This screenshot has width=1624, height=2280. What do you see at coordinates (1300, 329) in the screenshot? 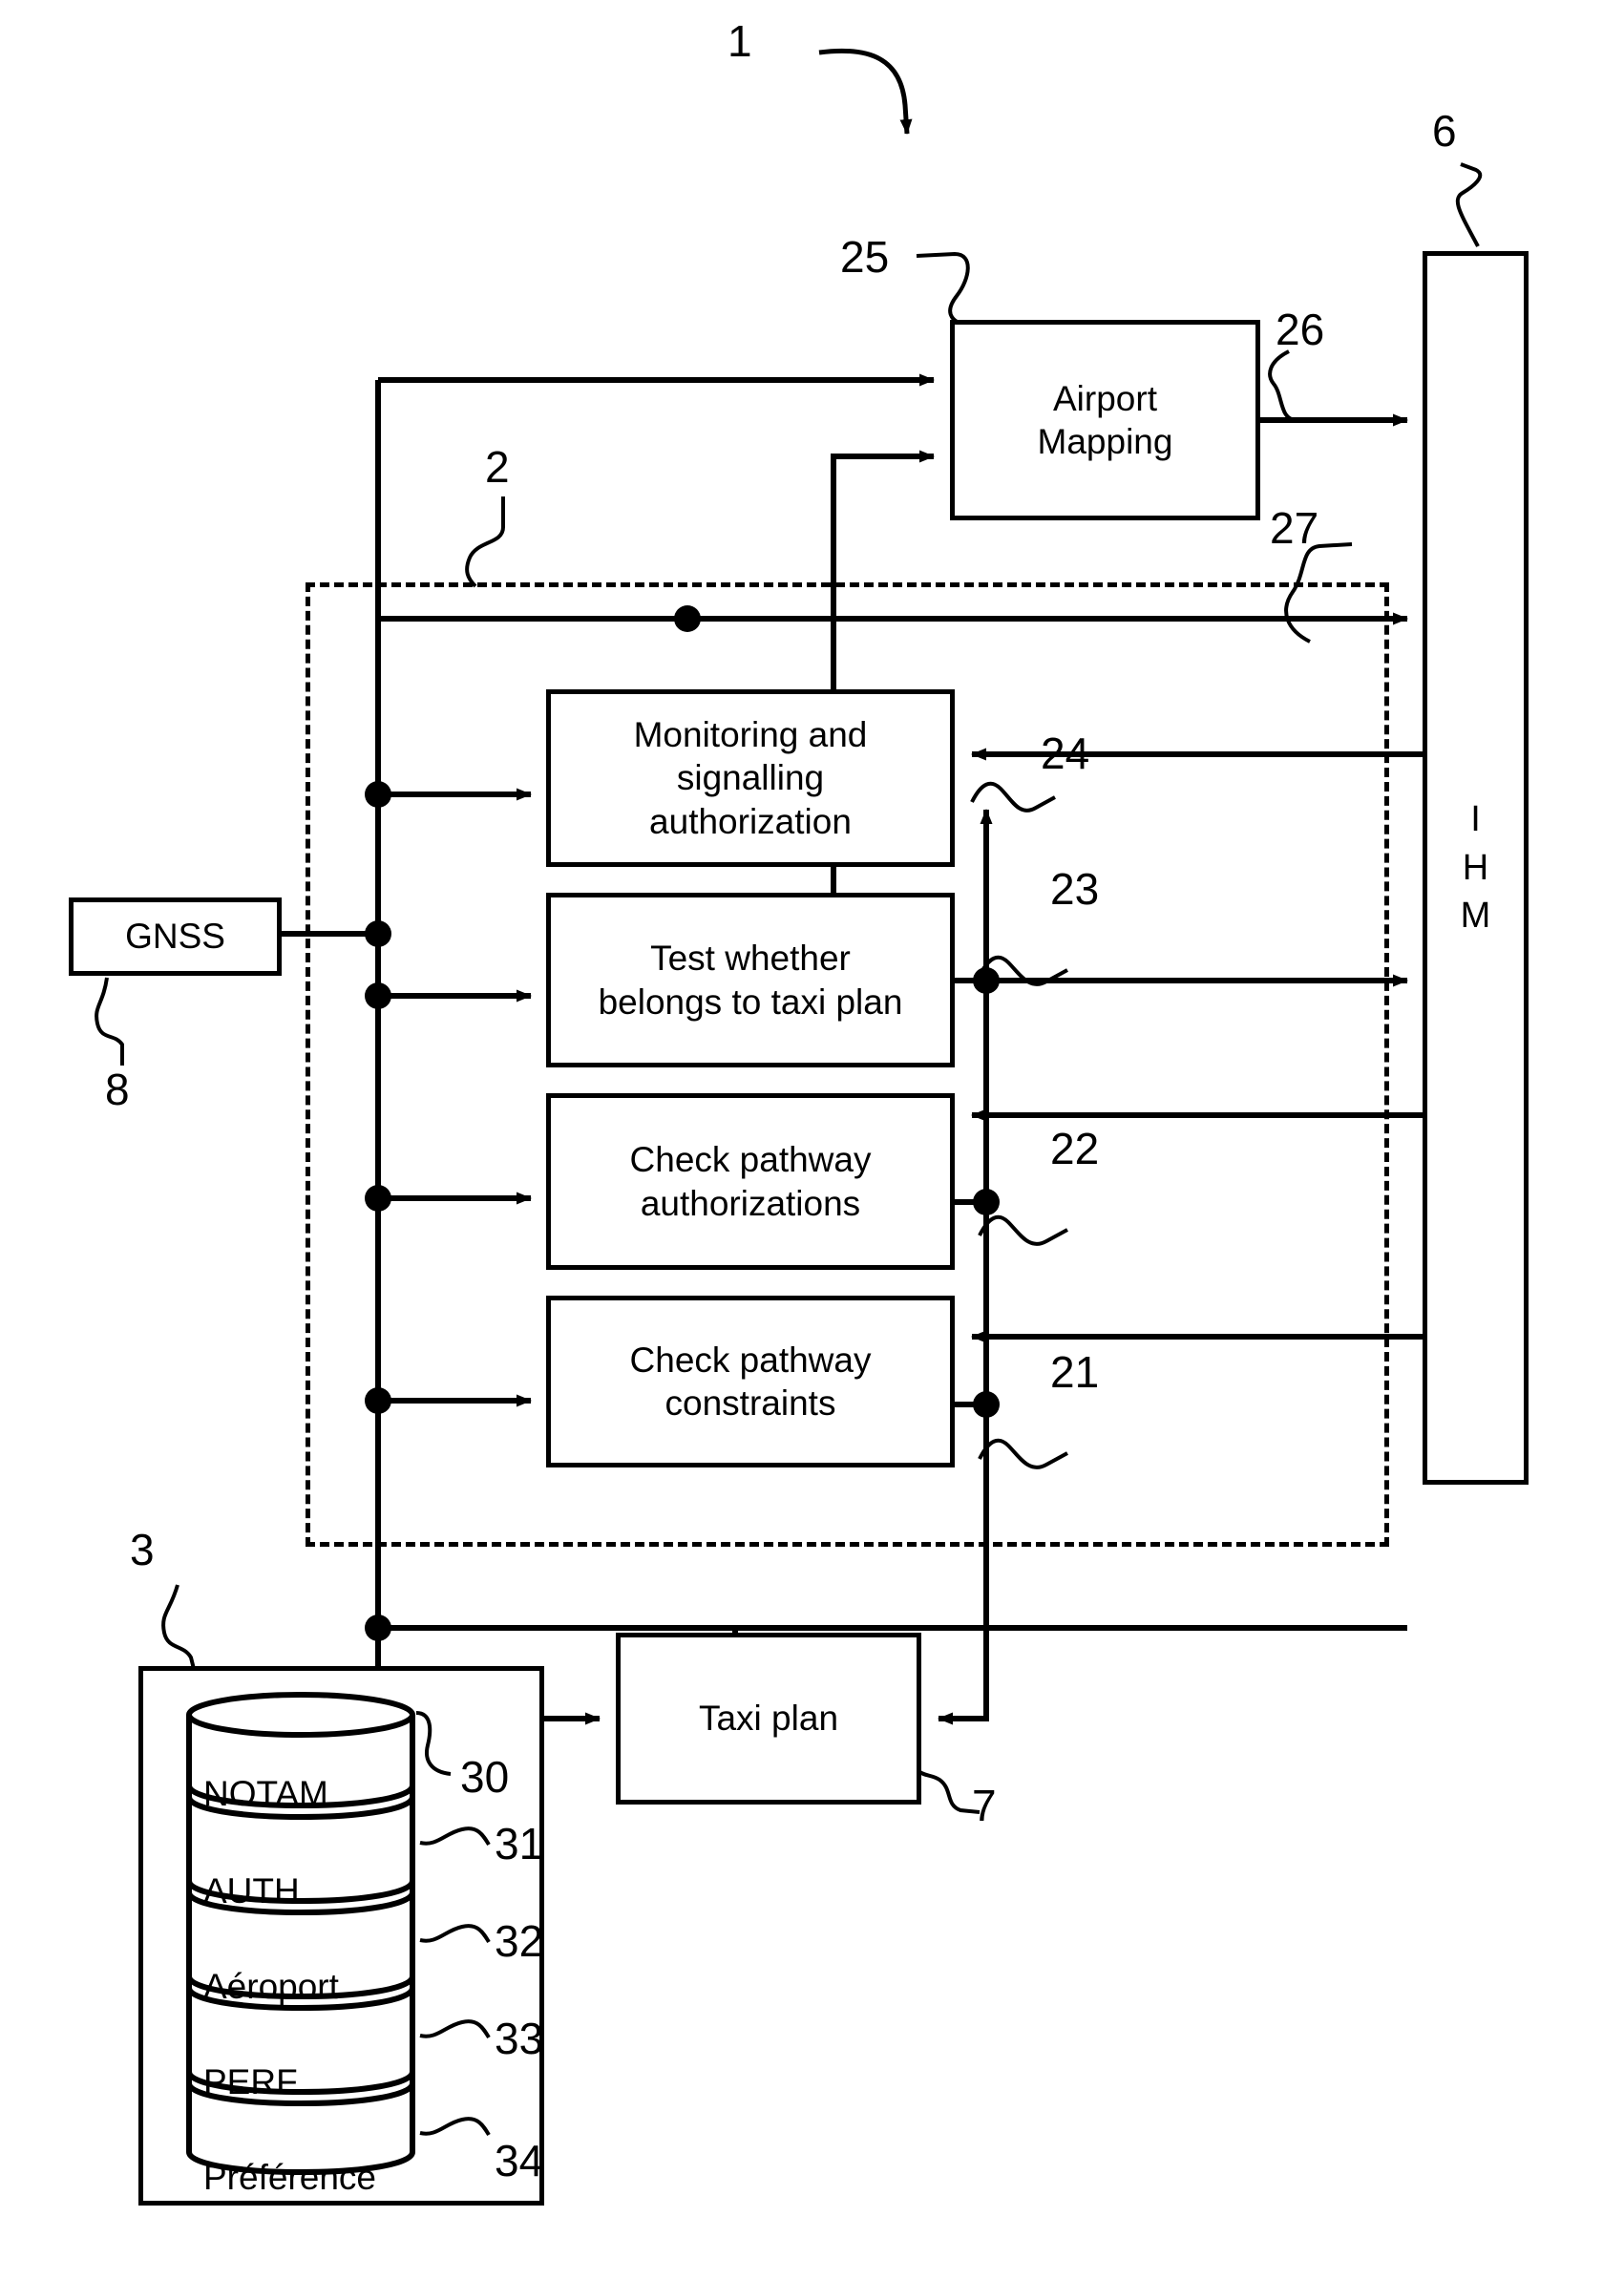
I see `ref-26-airport-mapping-output: 26` at bounding box center [1300, 329].